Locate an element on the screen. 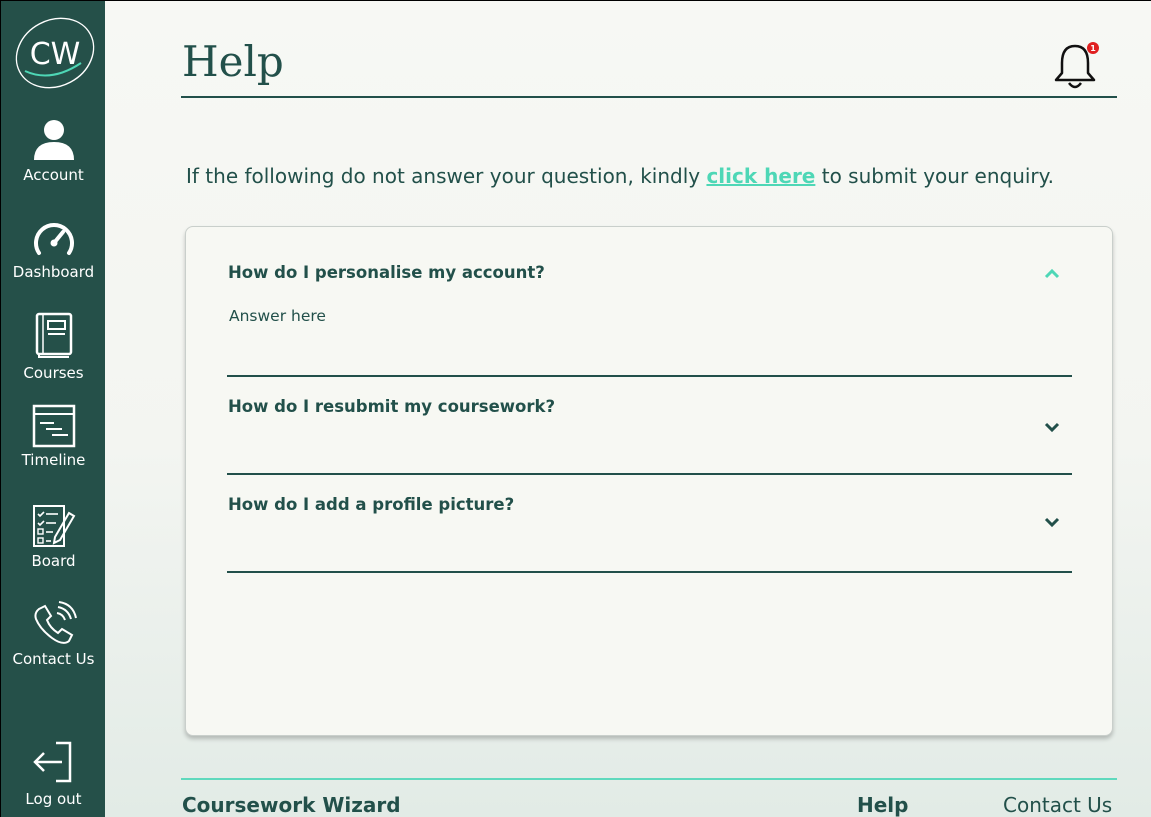  intro-after: to submit your enquiry. is located at coordinates (934, 176).